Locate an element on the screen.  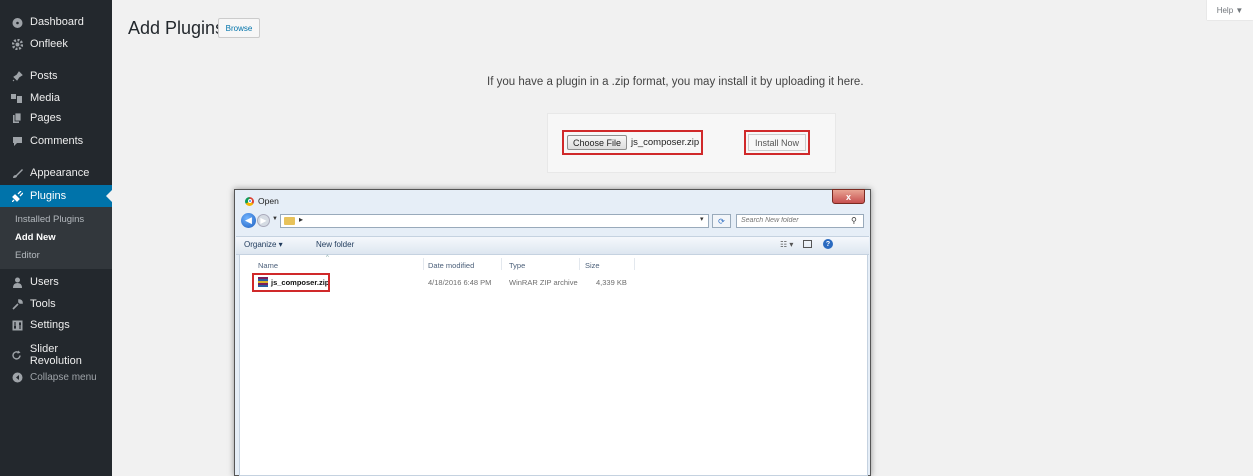
menu-label: Slider Revolution is located at coordinates (55, 355).